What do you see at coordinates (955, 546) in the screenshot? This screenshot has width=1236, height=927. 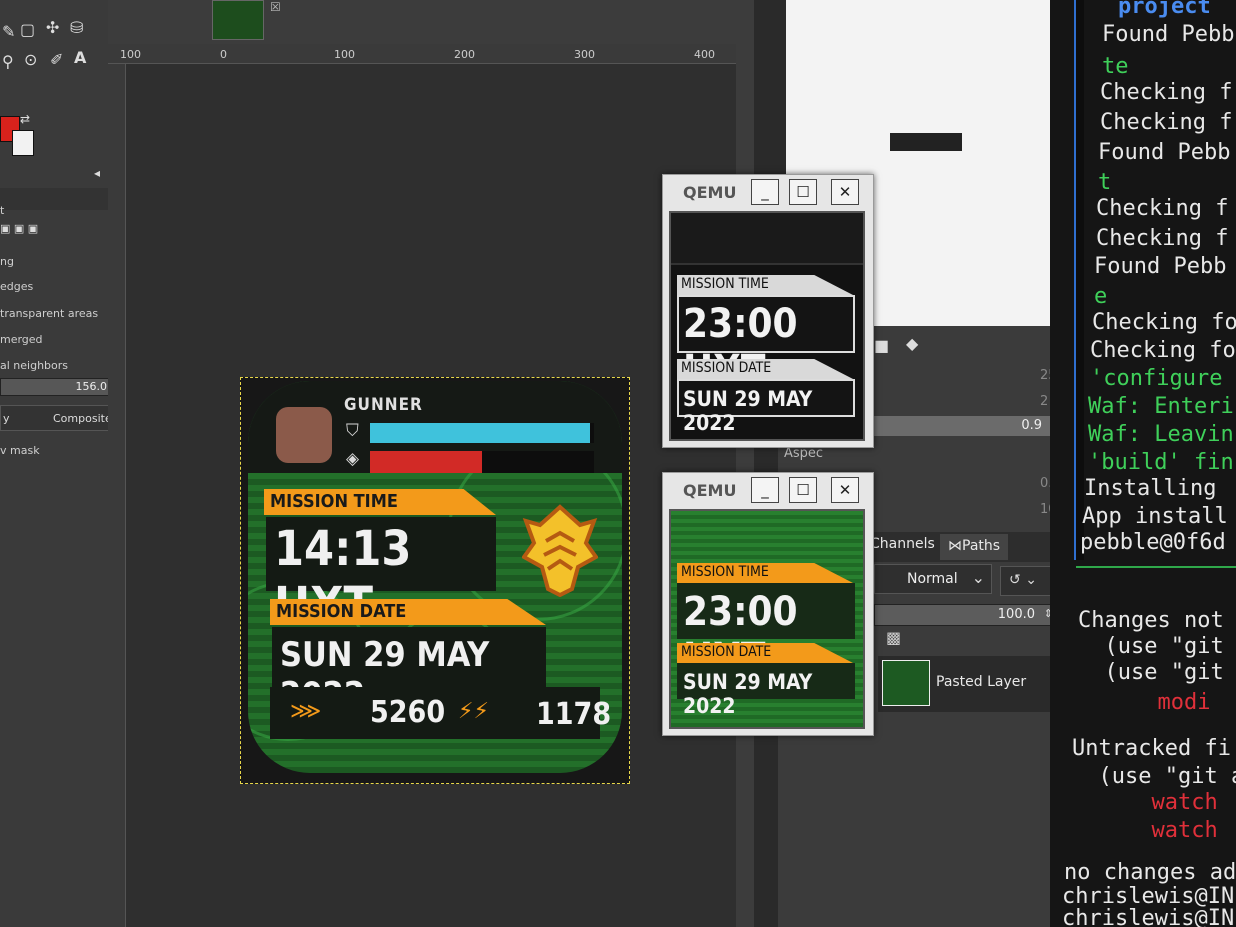 I see `paths-icon: ⋈` at bounding box center [955, 546].